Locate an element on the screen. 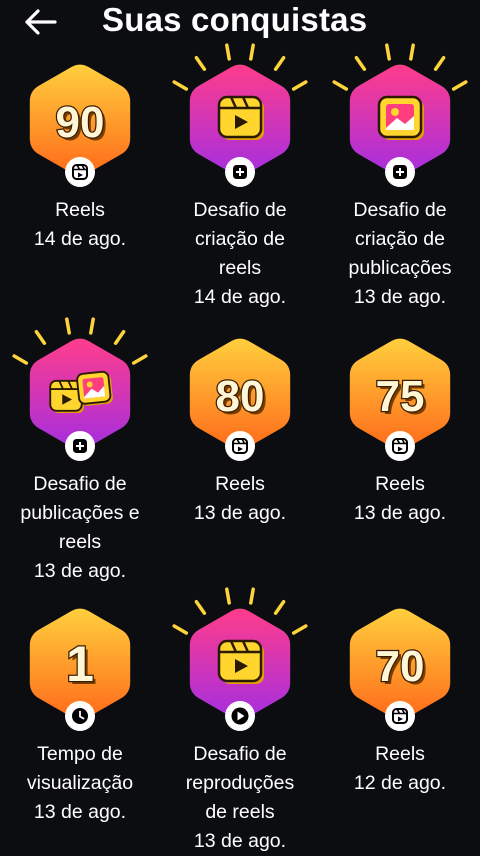 This screenshot has height=856, width=480. back-button is located at coordinates (40, 22).